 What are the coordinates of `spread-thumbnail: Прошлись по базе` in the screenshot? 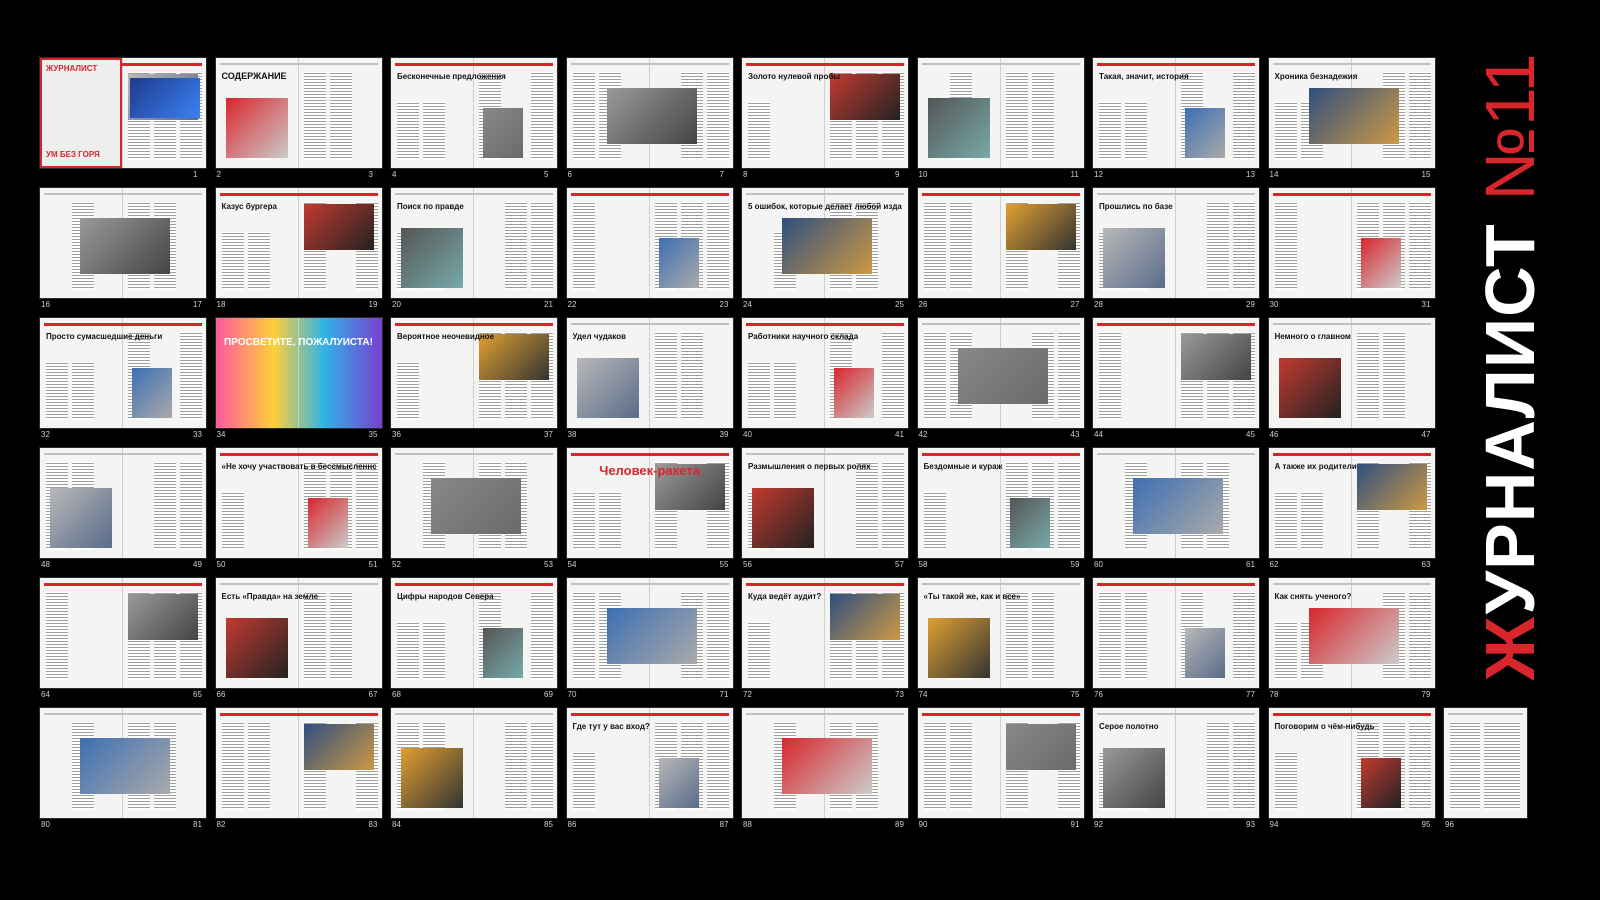 It's located at (1176, 243).